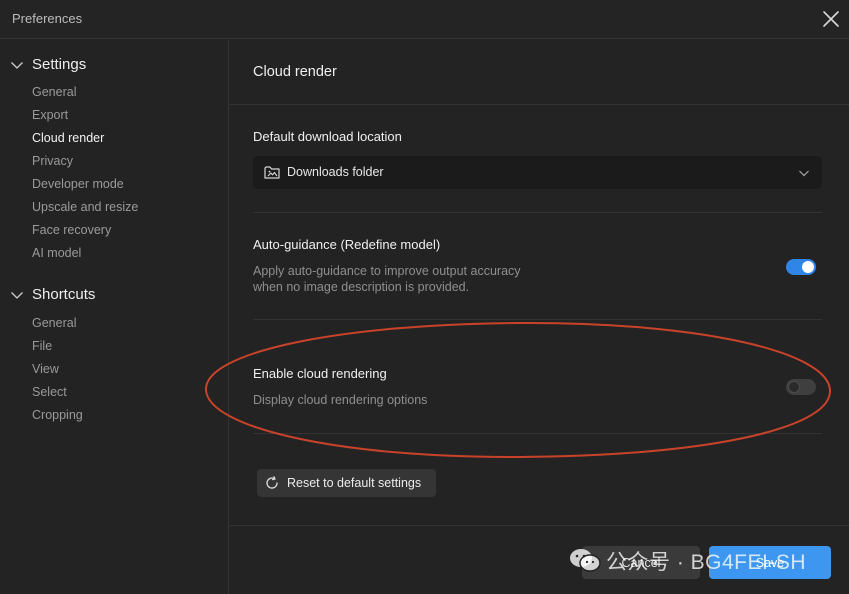 Image resolution: width=849 pixels, height=594 pixels. What do you see at coordinates (127, 207) in the screenshot?
I see `sidebar-item-upscale-and-resize: Upscale and resize` at bounding box center [127, 207].